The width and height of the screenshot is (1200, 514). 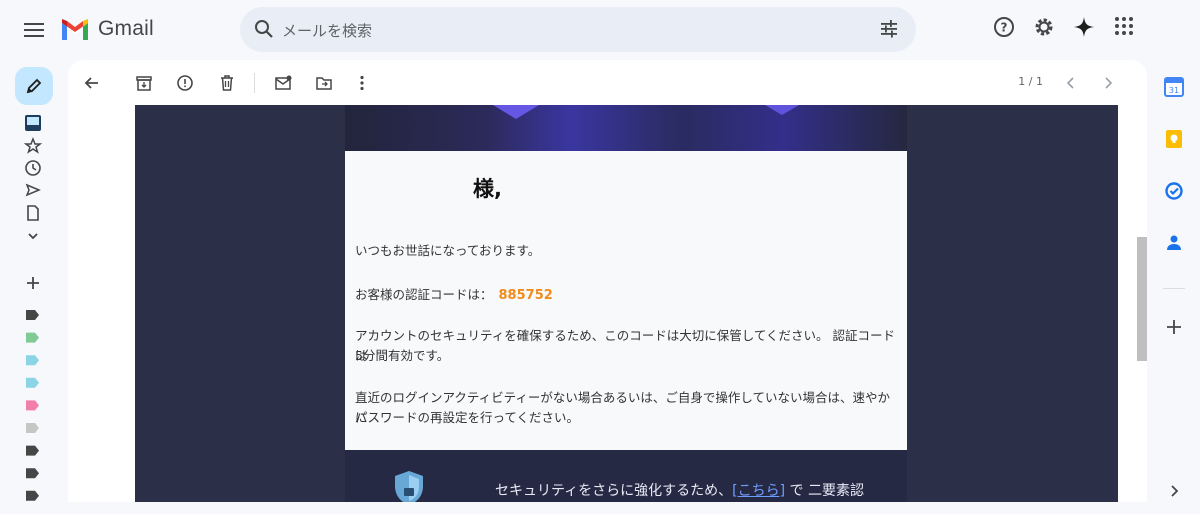 I want to click on apps-grid-icon, so click(x=1124, y=28).